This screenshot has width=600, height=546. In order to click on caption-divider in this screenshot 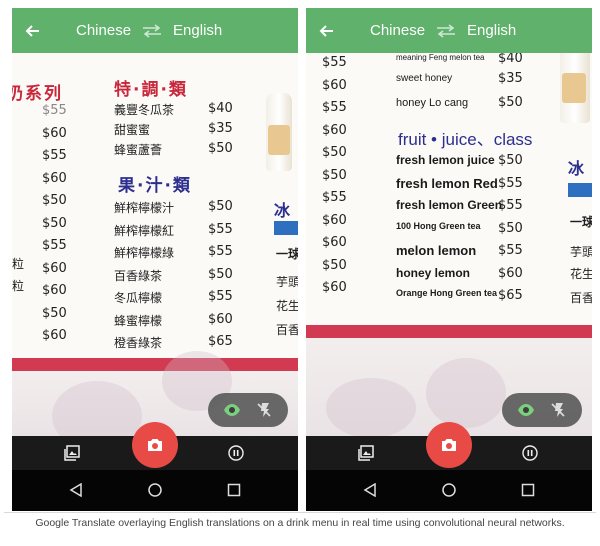, I will do `click(300, 512)`.